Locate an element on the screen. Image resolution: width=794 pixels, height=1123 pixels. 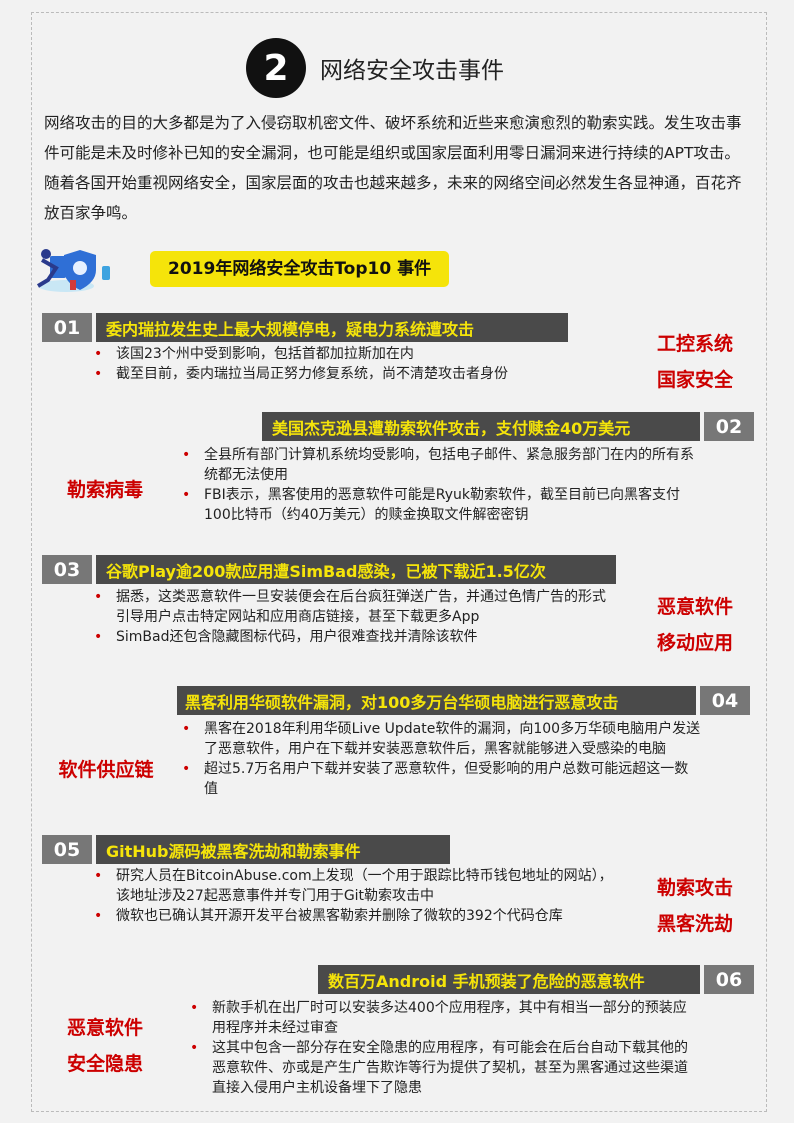
section-header: 2 网络安全攻击事件 is located at coordinates (375, 68).